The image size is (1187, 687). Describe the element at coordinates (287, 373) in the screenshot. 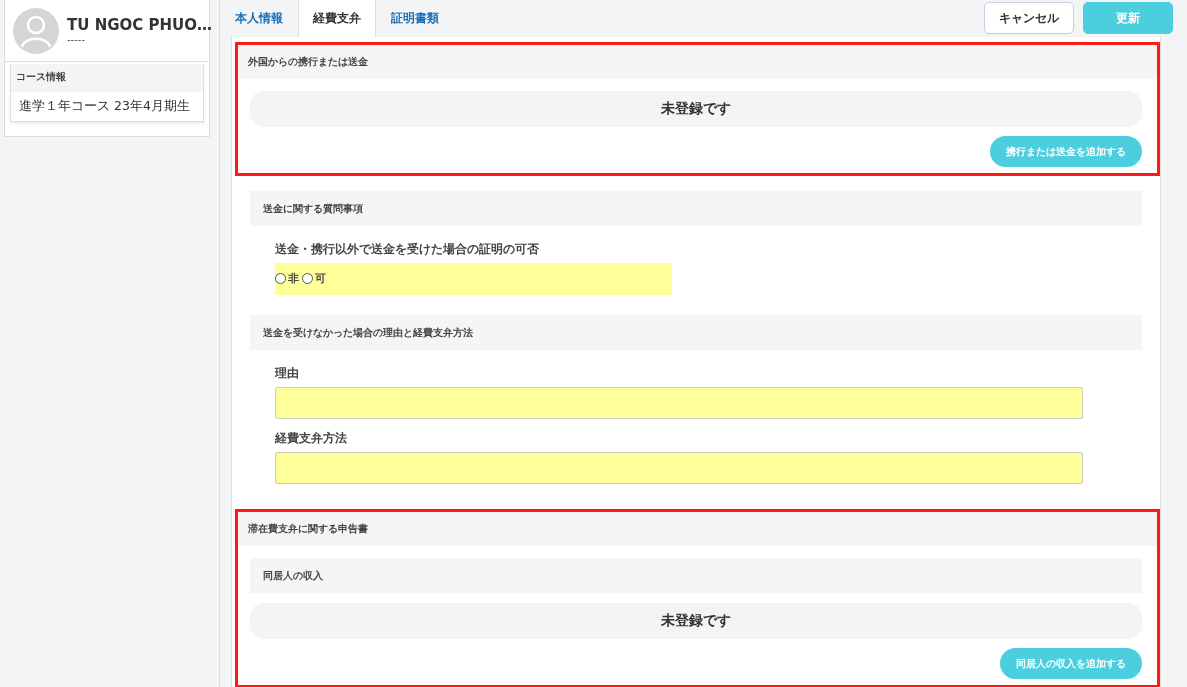

I see `field-label: 理由` at that location.